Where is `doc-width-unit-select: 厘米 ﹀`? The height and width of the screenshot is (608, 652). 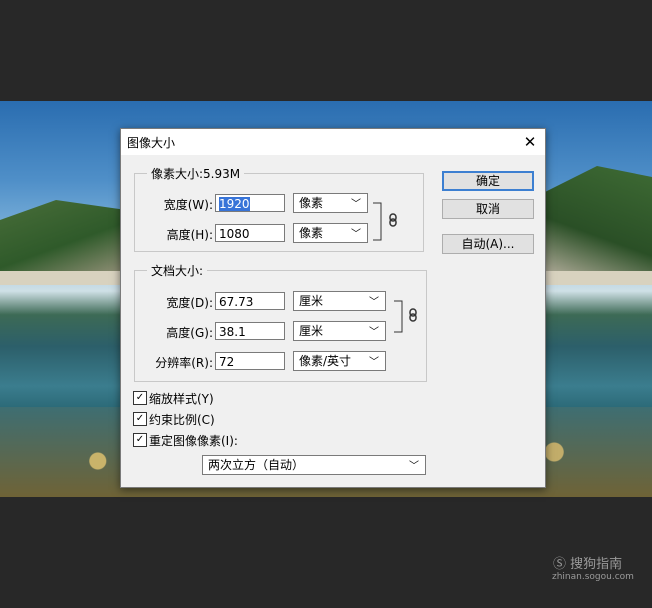 doc-width-unit-select: 厘米 ﹀ is located at coordinates (339, 301).